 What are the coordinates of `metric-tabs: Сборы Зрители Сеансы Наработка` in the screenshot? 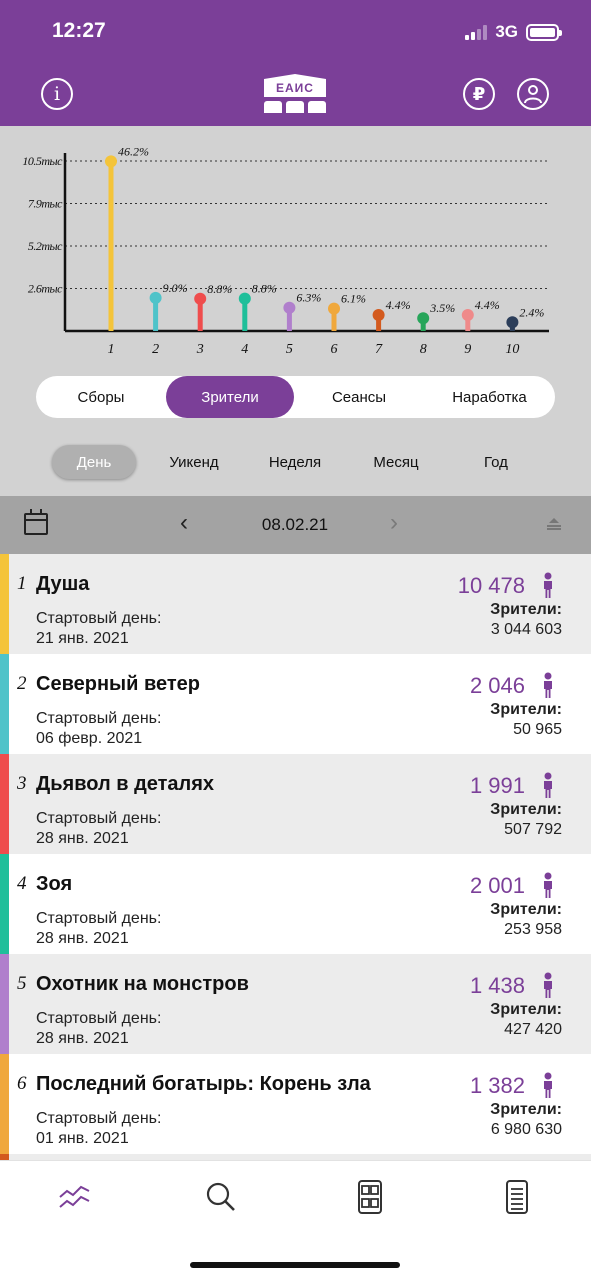 It's located at (295, 397).